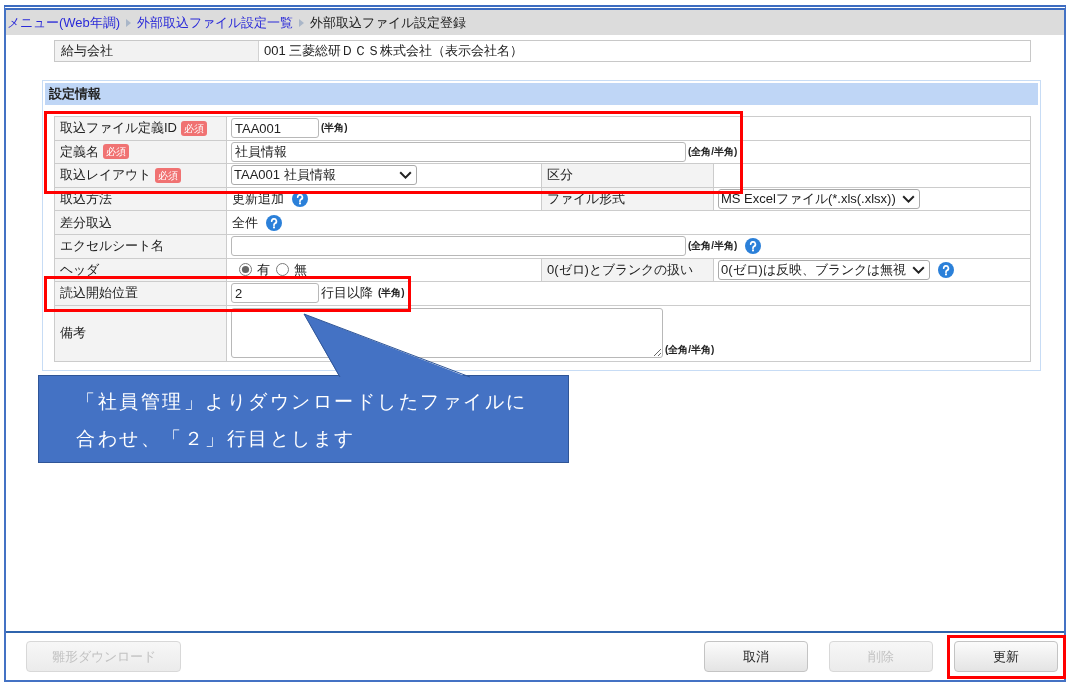 The height and width of the screenshot is (686, 1072). What do you see at coordinates (275, 293) in the screenshot?
I see `text-input: 2` at bounding box center [275, 293].